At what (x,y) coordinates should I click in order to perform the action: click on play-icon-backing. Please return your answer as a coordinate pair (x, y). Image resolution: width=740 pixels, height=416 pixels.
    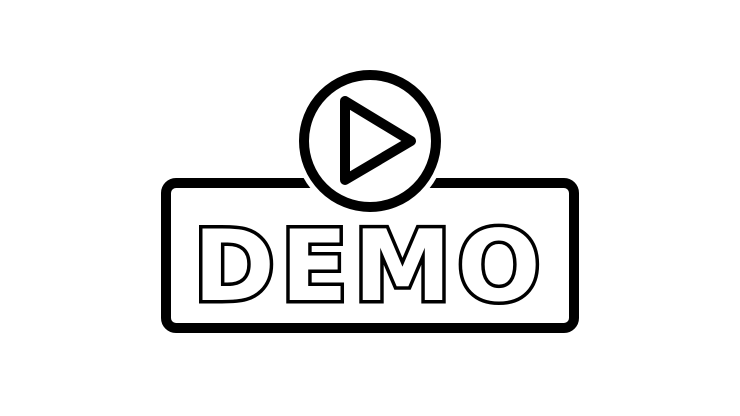
    Looking at the image, I should click on (370, 141).